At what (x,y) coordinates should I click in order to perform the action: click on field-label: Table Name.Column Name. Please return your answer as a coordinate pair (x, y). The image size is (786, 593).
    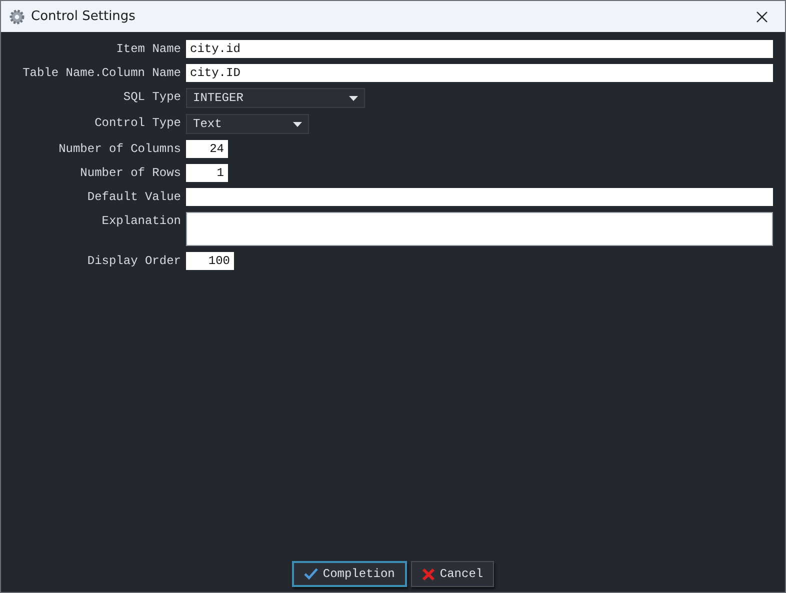
    Looking at the image, I should click on (102, 73).